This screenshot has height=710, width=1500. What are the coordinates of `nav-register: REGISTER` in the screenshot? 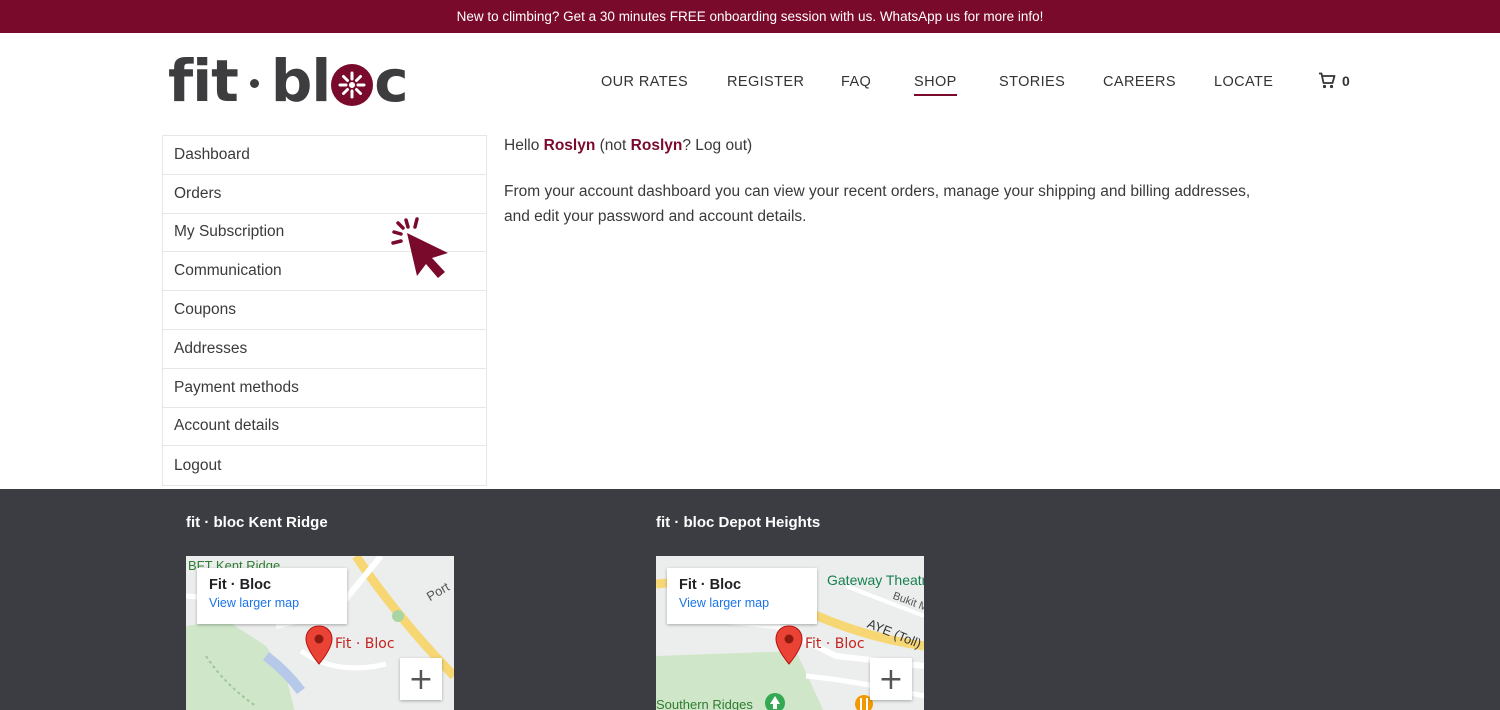 It's located at (765, 82).